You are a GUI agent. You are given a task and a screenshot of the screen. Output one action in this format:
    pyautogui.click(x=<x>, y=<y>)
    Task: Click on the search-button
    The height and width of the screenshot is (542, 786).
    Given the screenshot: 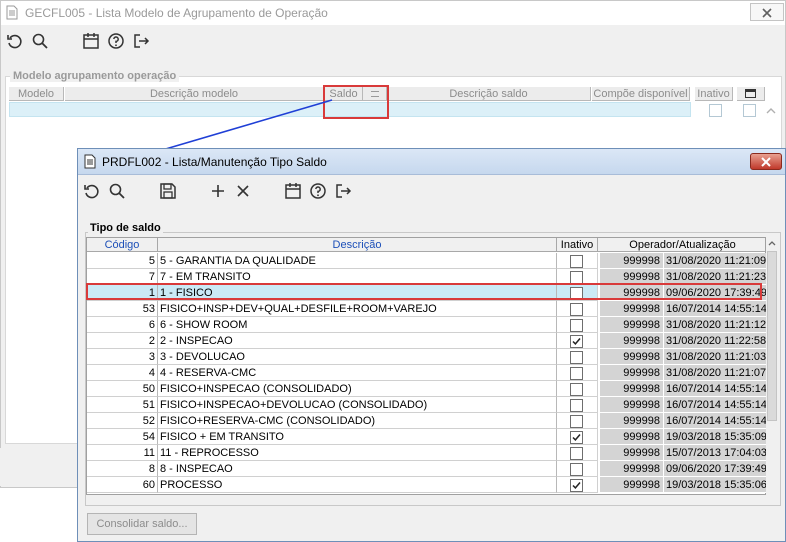 What is the action you would take?
    pyautogui.click(x=40, y=41)
    